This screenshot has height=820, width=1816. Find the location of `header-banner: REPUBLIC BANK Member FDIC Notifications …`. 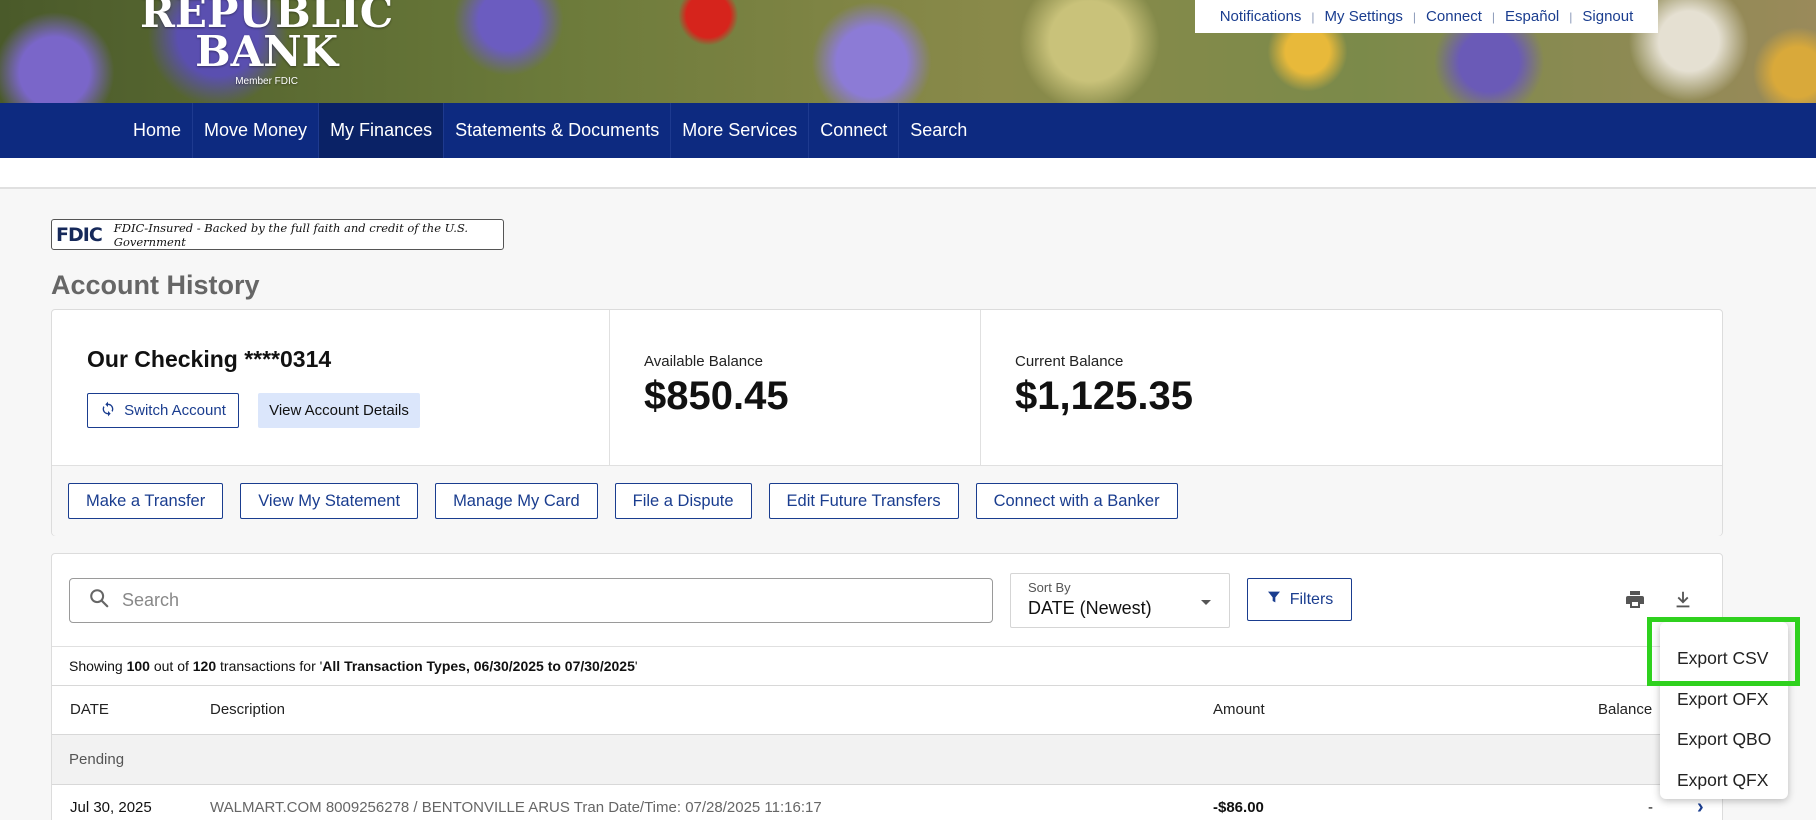

header-banner: REPUBLIC BANK Member FDIC Notifications … is located at coordinates (908, 51).